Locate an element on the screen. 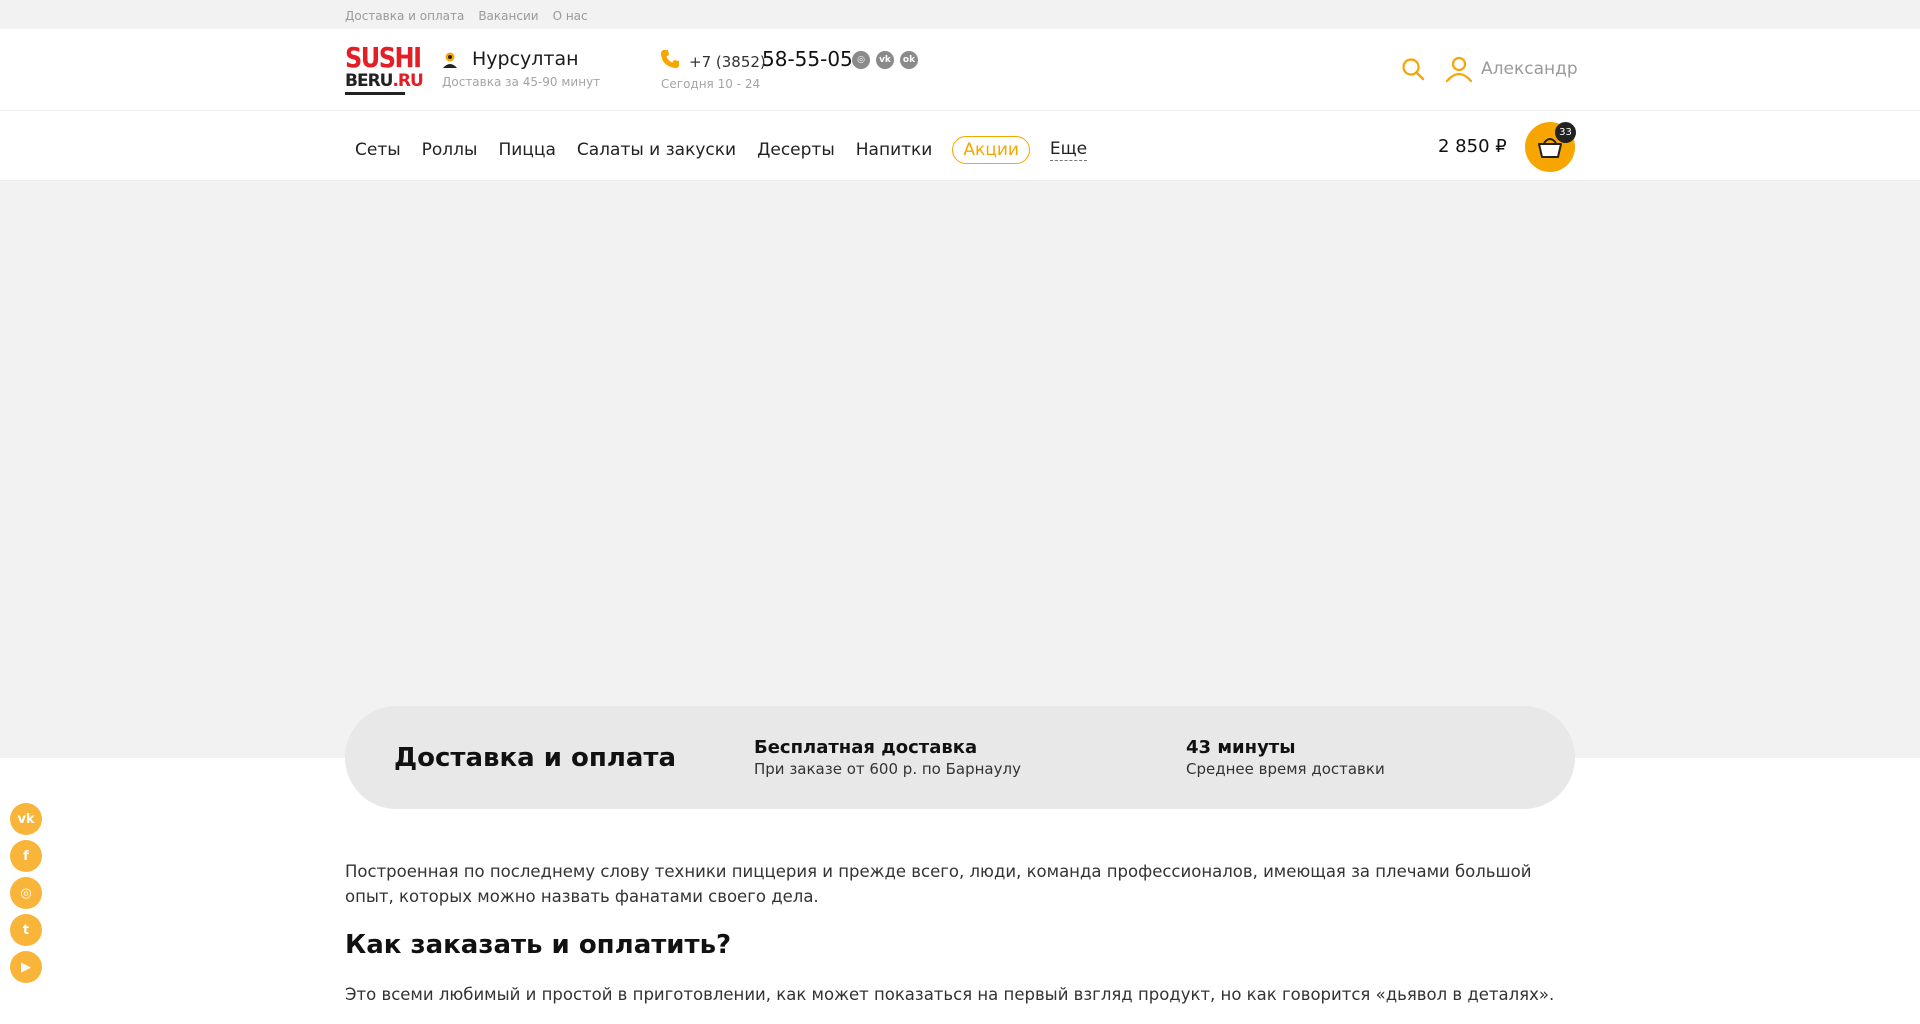 The width and height of the screenshot is (1920, 1024). phone-number: 58-55-05 is located at coordinates (807, 59).